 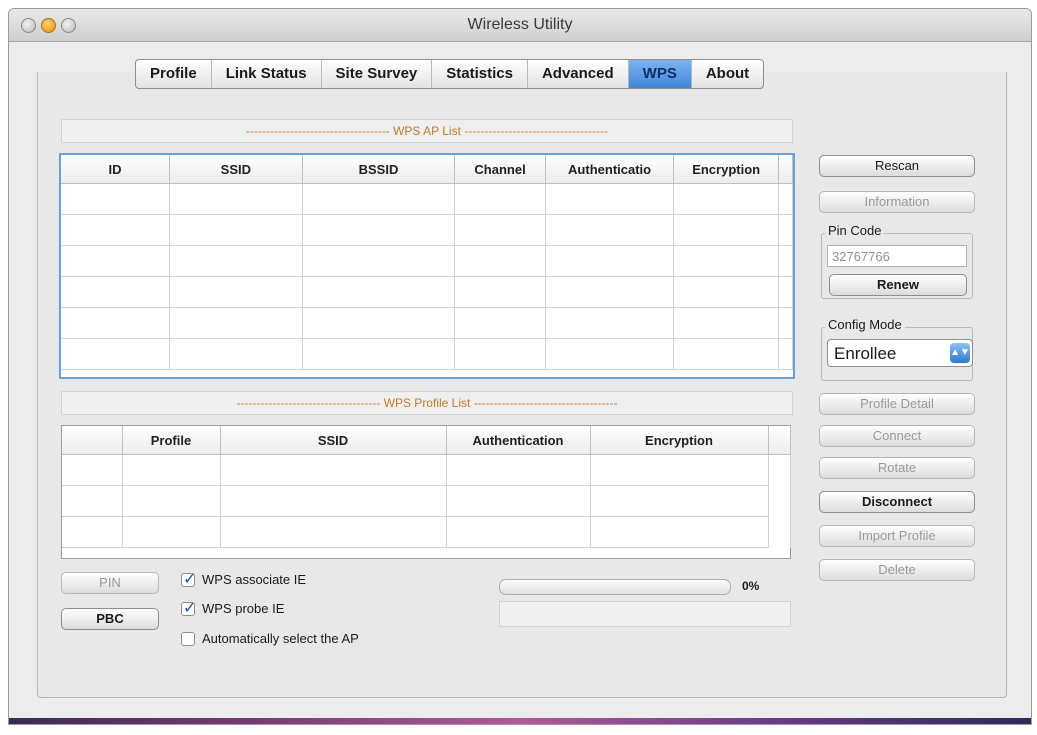 What do you see at coordinates (254, 579) in the screenshot?
I see `associate-ie-label: WPS associate IE` at bounding box center [254, 579].